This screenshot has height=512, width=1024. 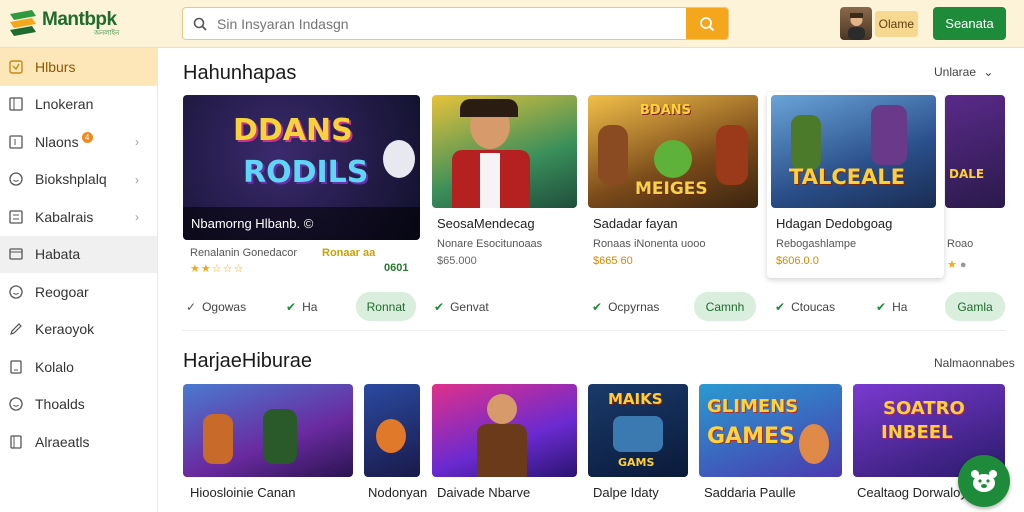 What do you see at coordinates (917, 432) in the screenshot?
I see `thumbnail-title-art: INBEEL` at bounding box center [917, 432].